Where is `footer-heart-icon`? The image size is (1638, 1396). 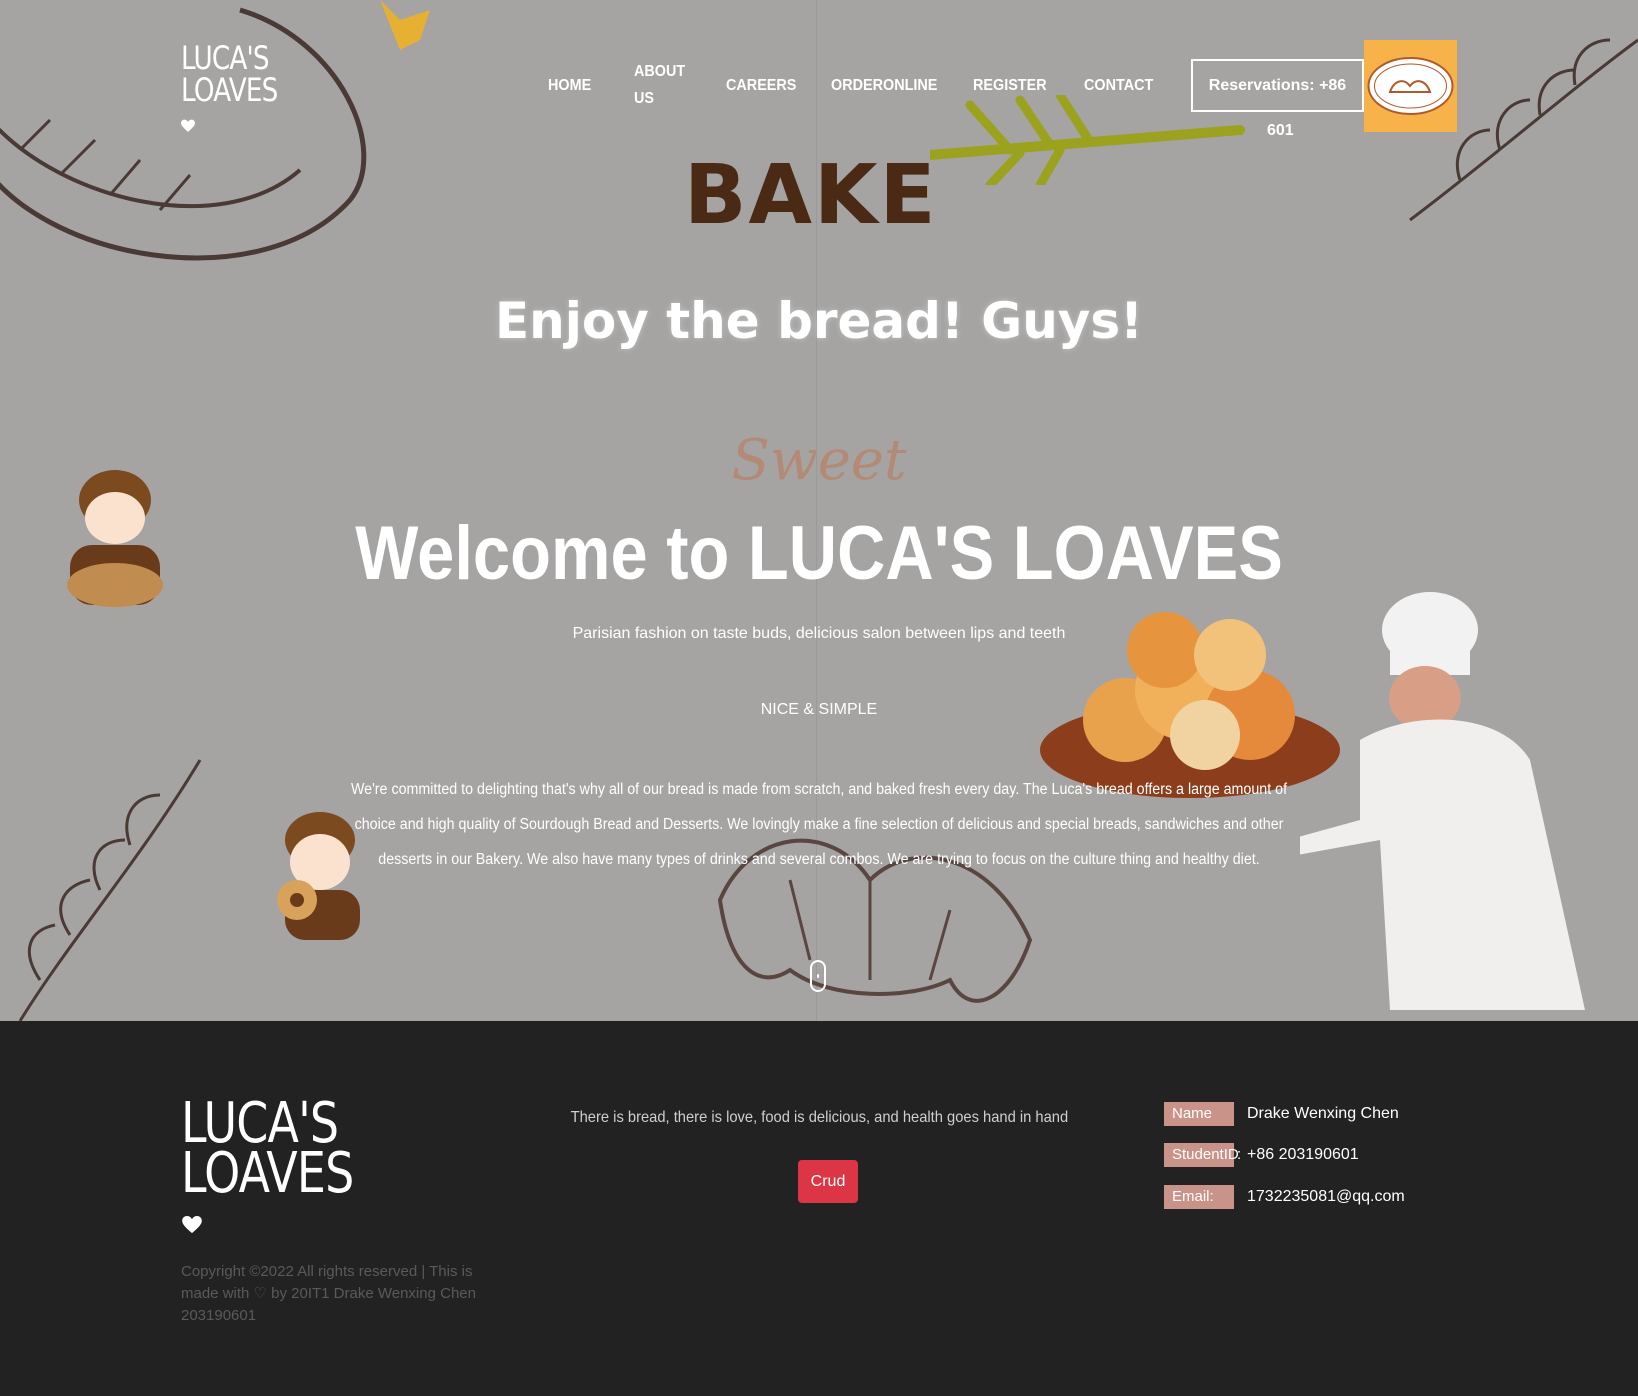
footer-heart-icon is located at coordinates (192, 1225).